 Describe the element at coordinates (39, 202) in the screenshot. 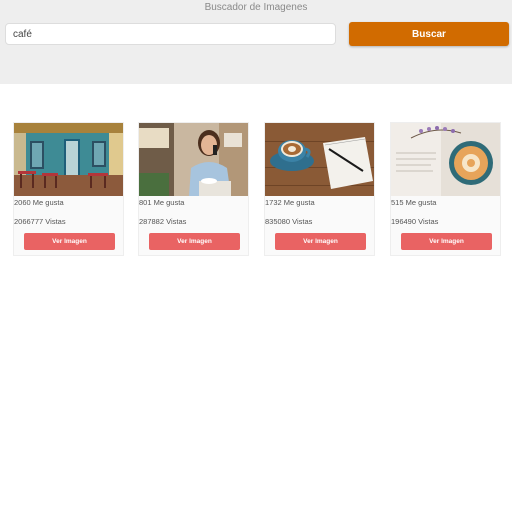

I see `likes-count: 2060 Me gusta` at that location.